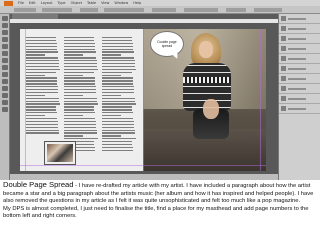  Describe the element at coordinates (5, 102) in the screenshot. I see `zoom-tool-icon` at that location.